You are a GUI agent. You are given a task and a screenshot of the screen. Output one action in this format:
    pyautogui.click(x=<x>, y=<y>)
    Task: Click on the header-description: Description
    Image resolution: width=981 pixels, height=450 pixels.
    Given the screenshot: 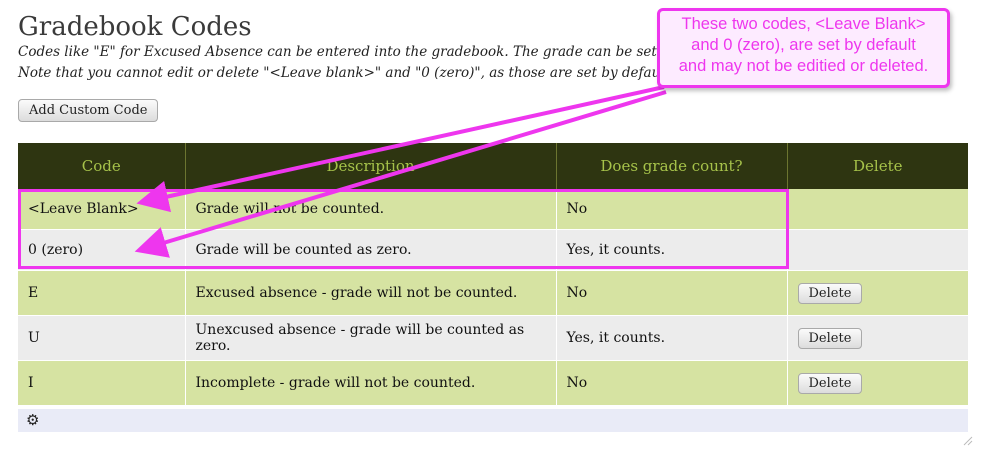 What is the action you would take?
    pyautogui.click(x=371, y=166)
    